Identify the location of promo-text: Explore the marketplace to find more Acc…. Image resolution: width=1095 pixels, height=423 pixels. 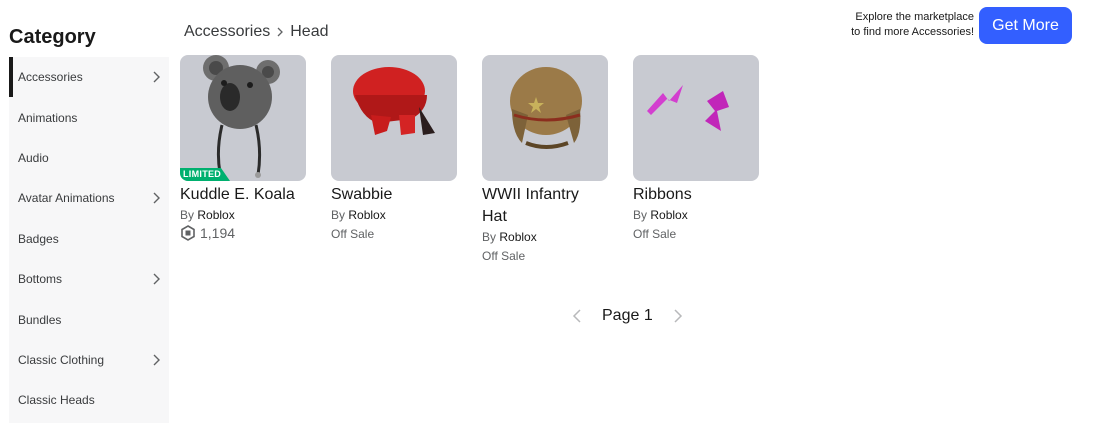
(897, 25).